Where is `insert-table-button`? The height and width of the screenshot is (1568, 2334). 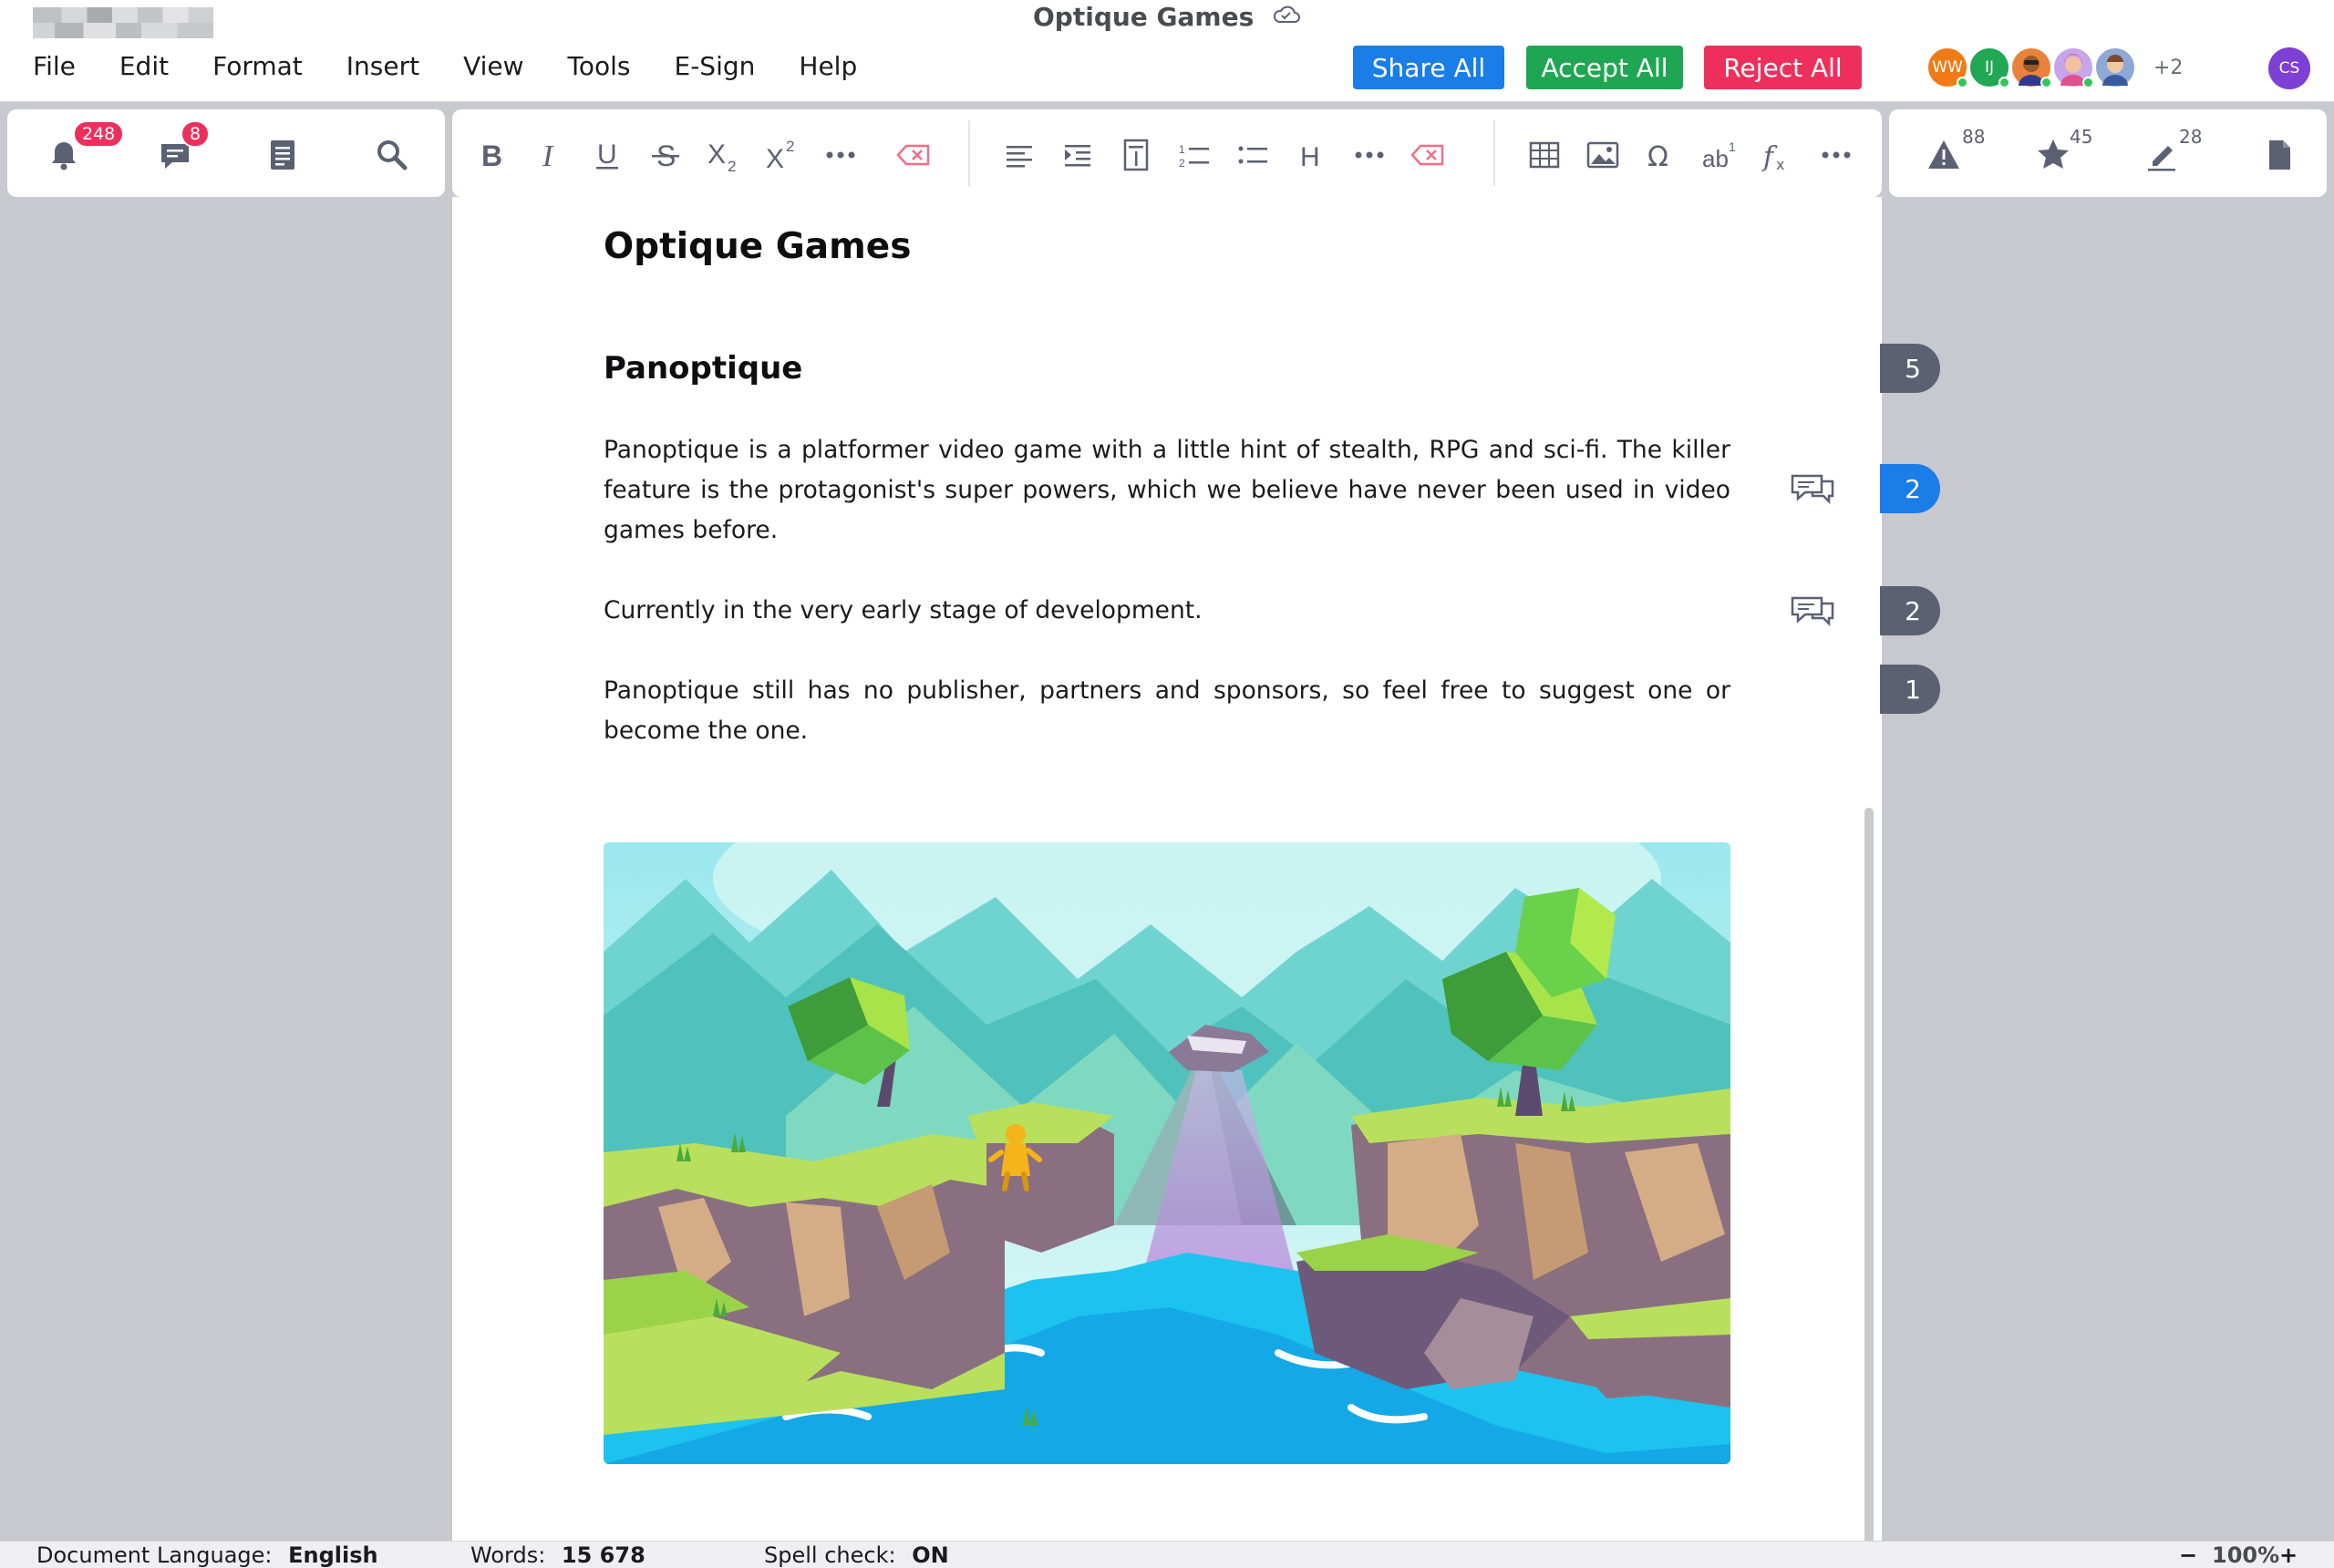 insert-table-button is located at coordinates (1544, 155).